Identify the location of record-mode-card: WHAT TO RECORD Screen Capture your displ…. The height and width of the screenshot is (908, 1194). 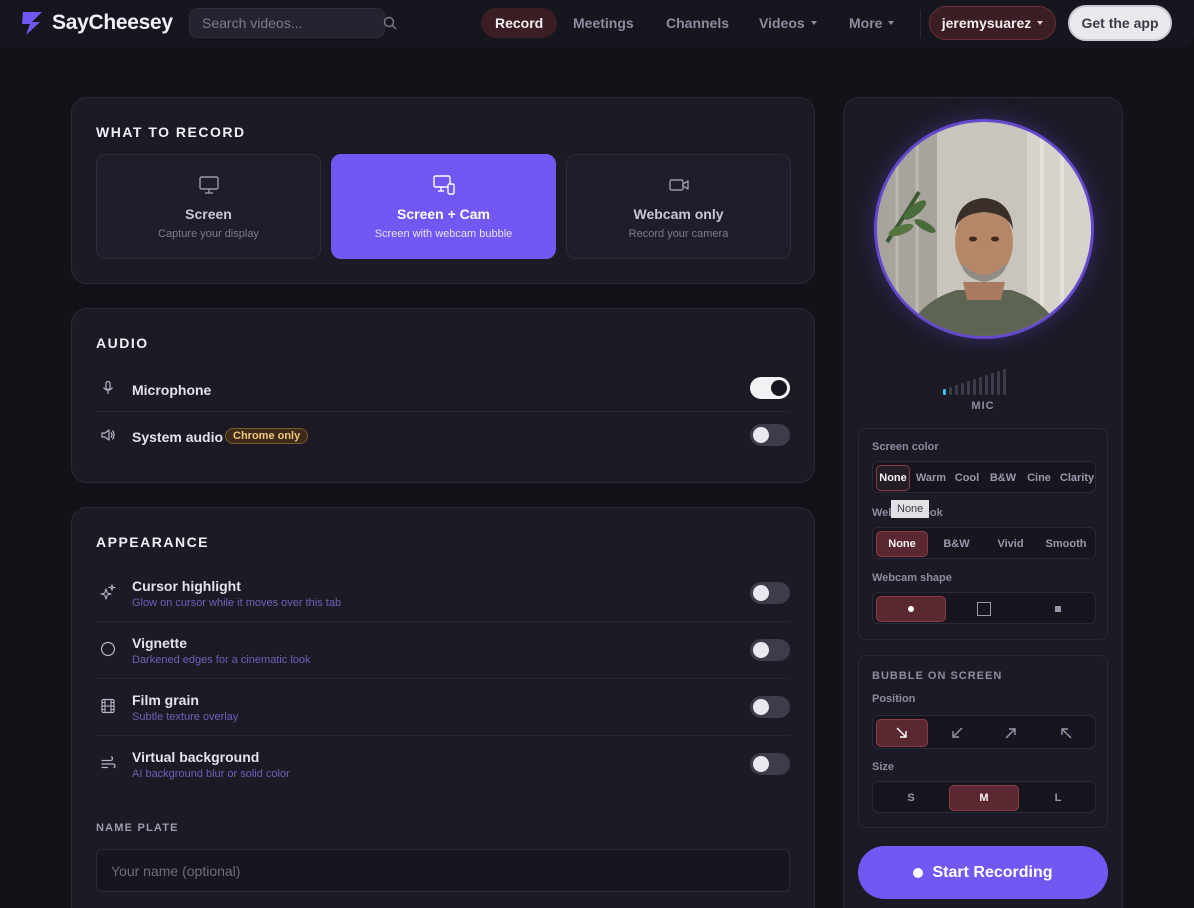
(443, 190).